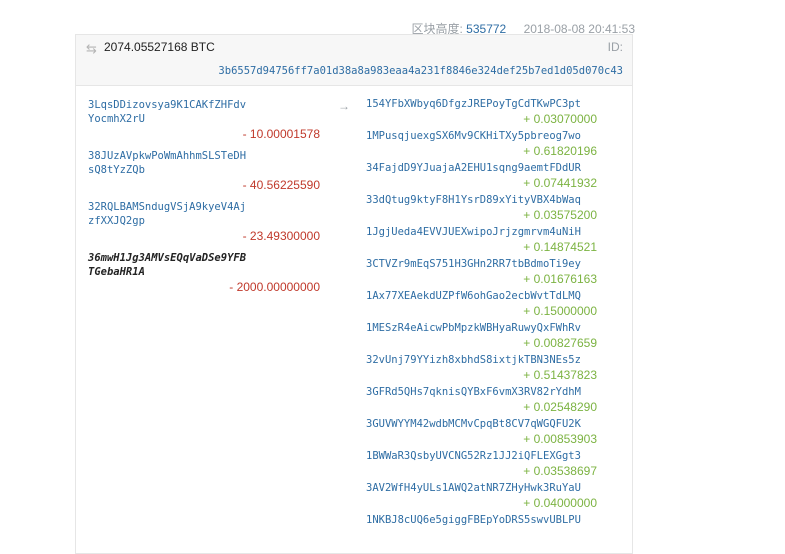 This screenshot has height=554, width=785. I want to click on input-amount: - 2000.00000000, so click(274, 287).